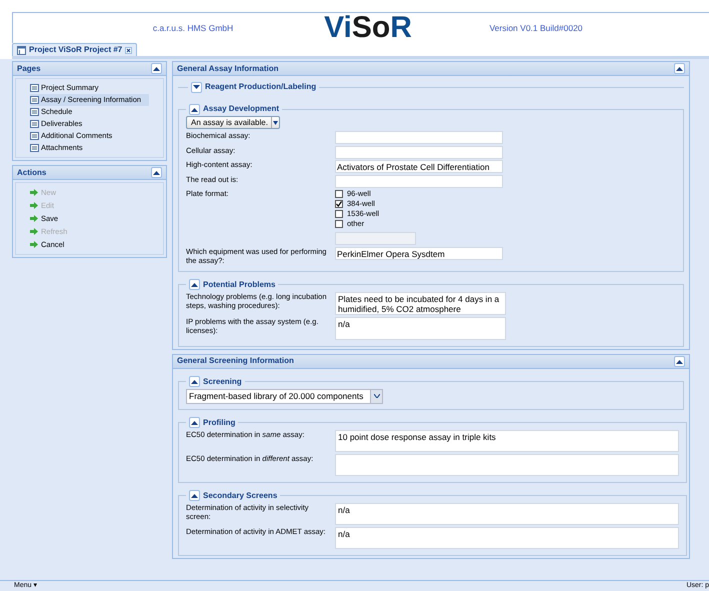 This screenshot has width=709, height=591. What do you see at coordinates (235, 361) in the screenshot?
I see `panel-title: General Screening Information` at bounding box center [235, 361].